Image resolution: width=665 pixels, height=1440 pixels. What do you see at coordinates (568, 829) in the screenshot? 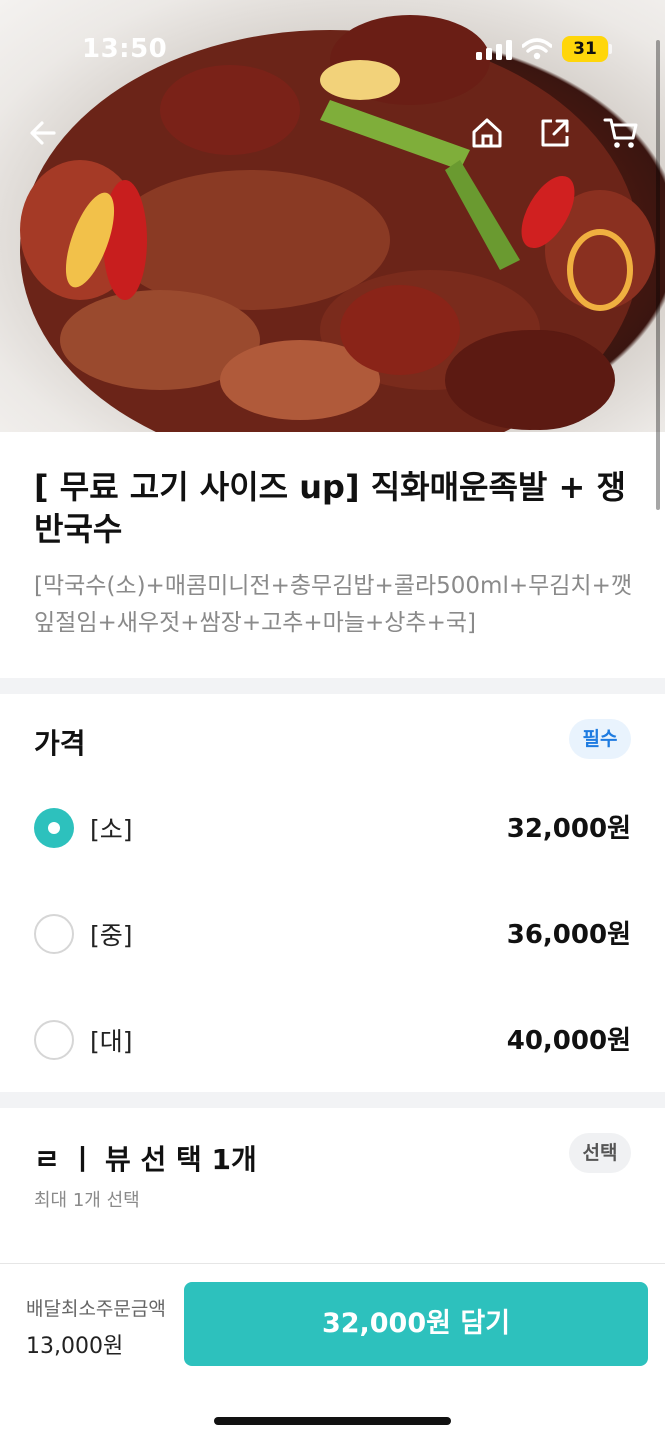
I see `option-price: 32,000원` at bounding box center [568, 829].